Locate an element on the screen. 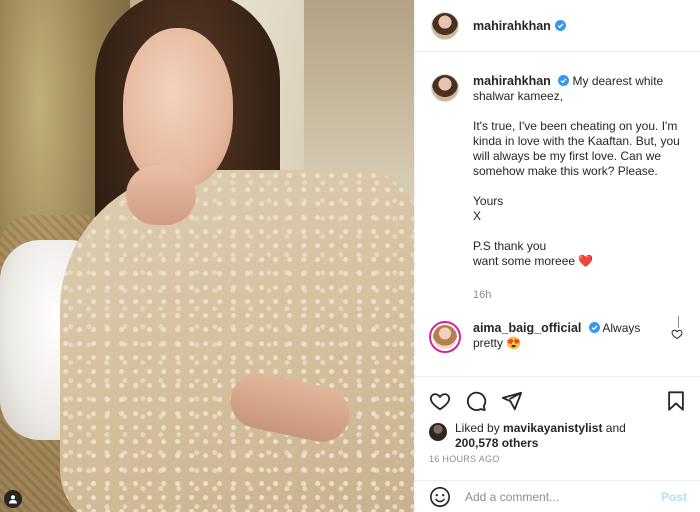 The width and height of the screenshot is (700, 512). add-comment-bar: Post is located at coordinates (557, 496).